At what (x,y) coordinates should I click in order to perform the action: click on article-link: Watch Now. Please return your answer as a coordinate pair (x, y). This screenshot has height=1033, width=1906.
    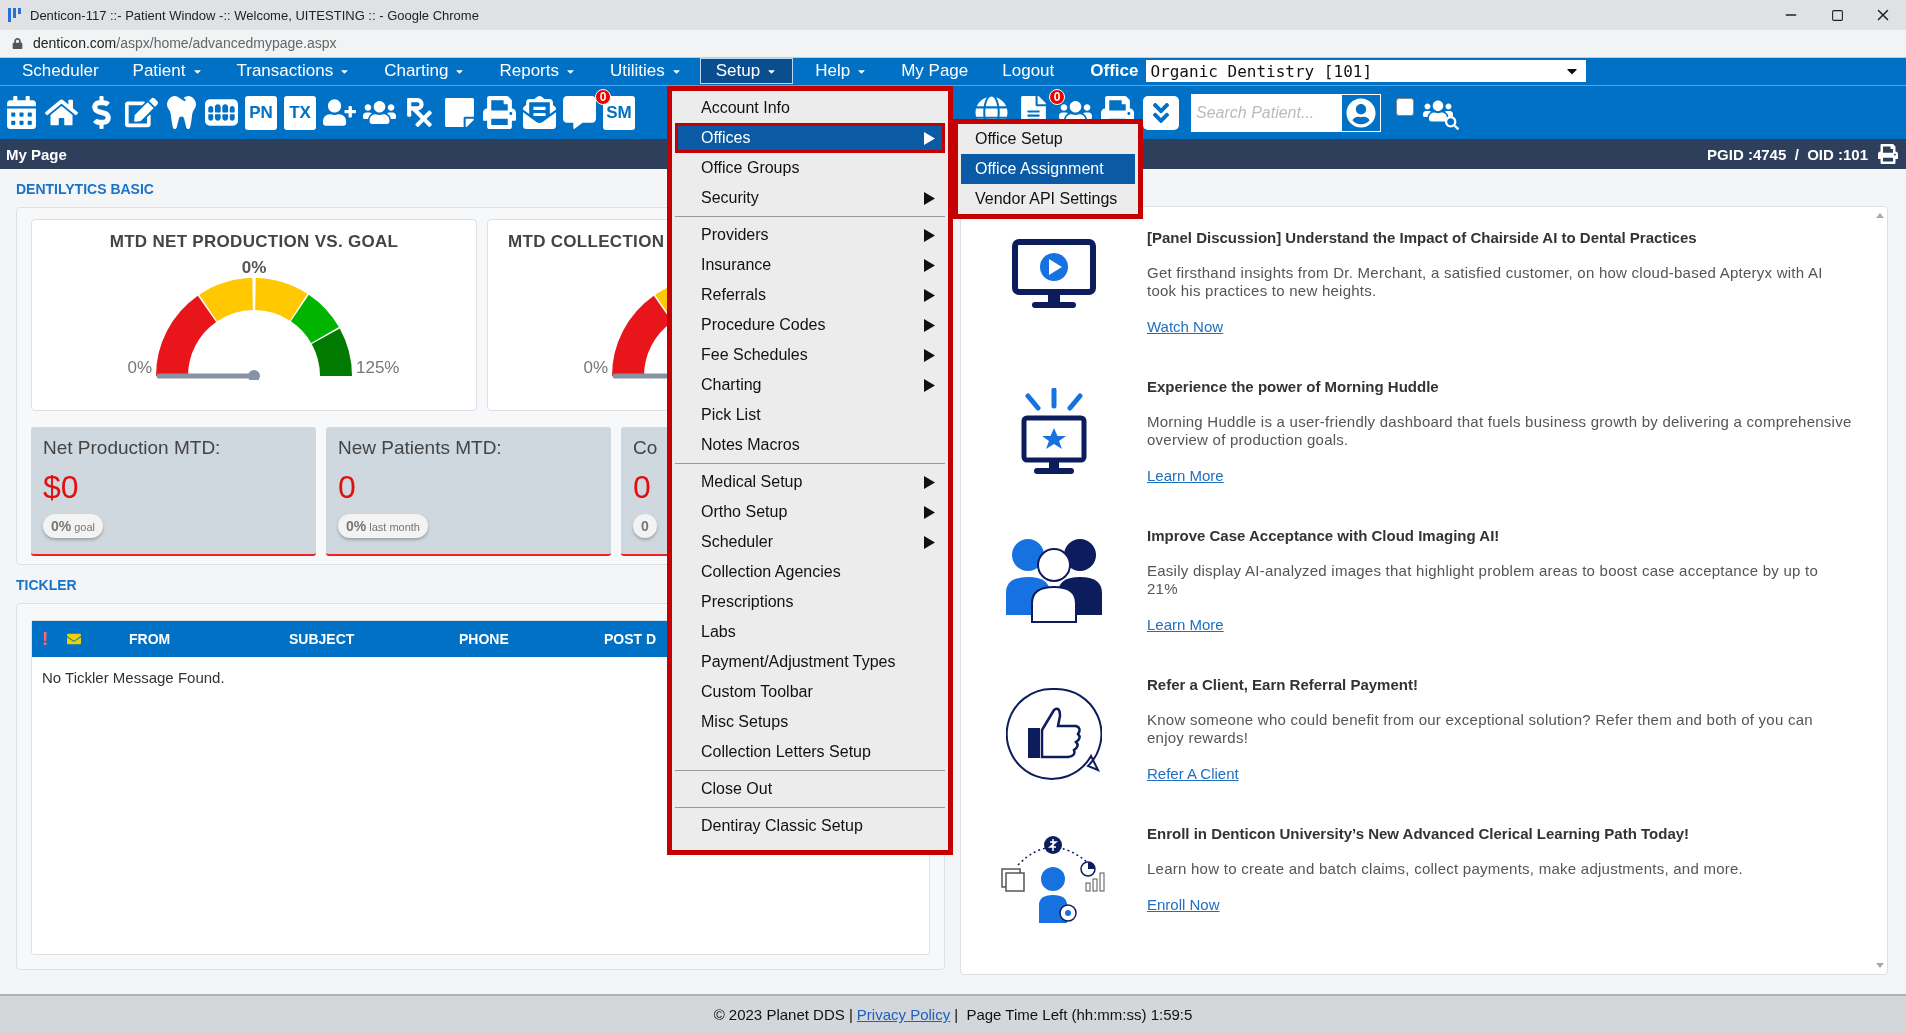
    Looking at the image, I should click on (1185, 327).